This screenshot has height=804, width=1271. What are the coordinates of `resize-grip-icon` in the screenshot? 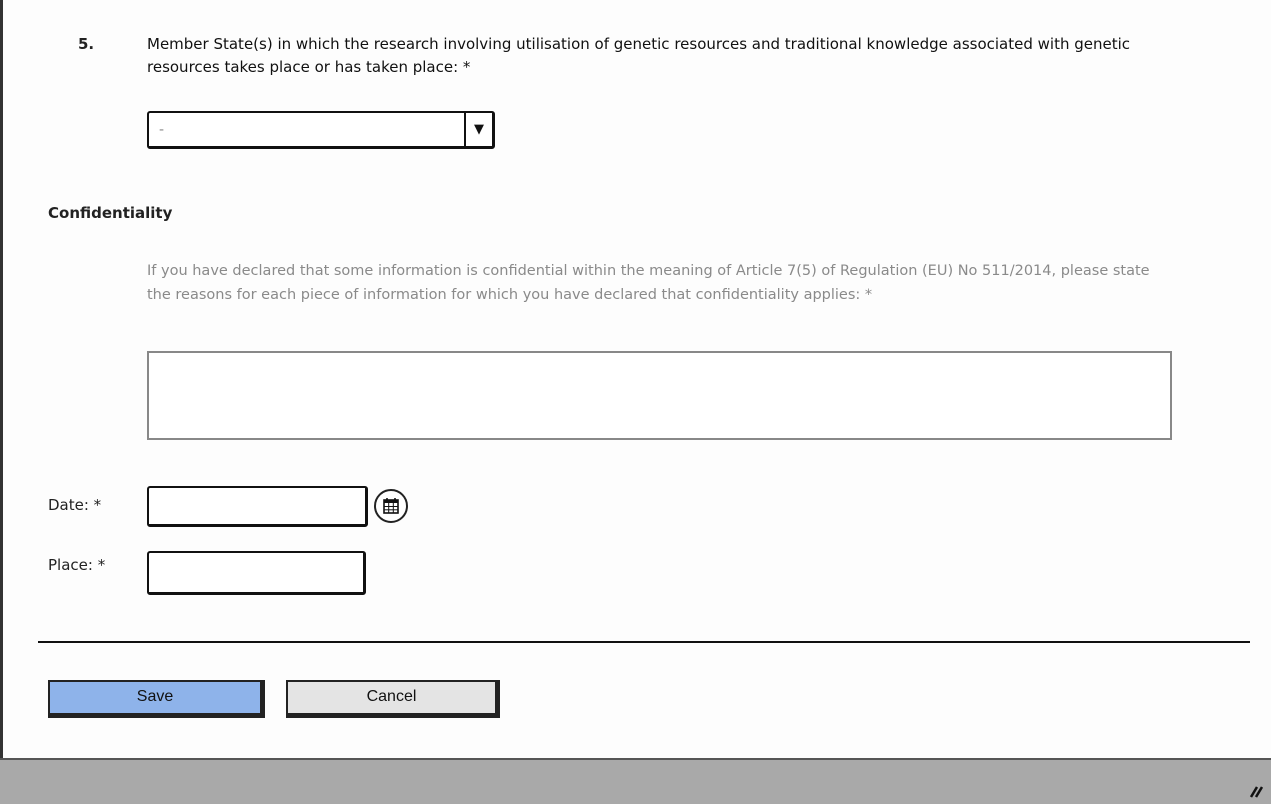 It's located at (1255, 790).